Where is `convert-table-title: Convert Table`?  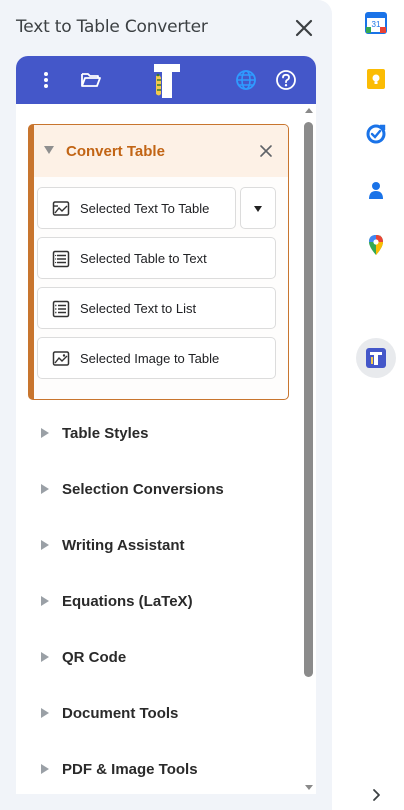 convert-table-title: Convert Table is located at coordinates (115, 151).